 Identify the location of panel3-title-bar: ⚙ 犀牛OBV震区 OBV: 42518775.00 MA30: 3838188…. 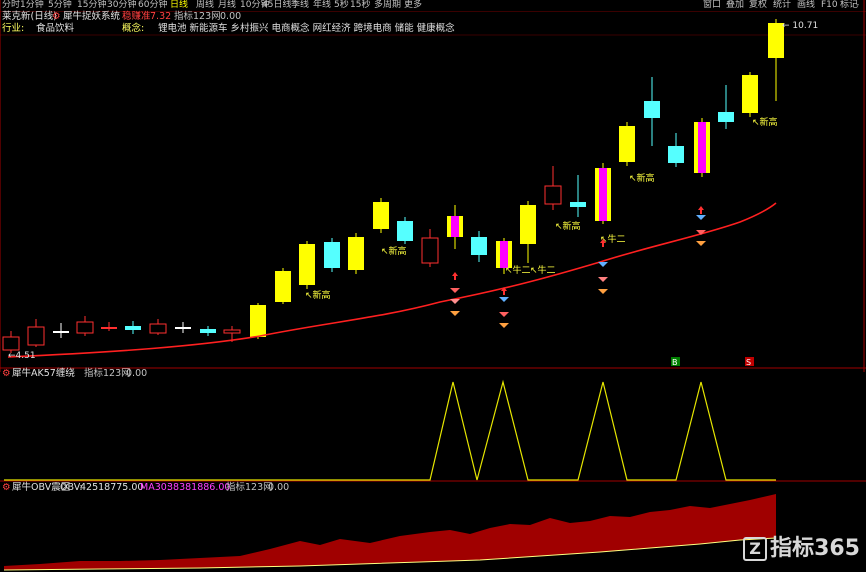
(433, 488).